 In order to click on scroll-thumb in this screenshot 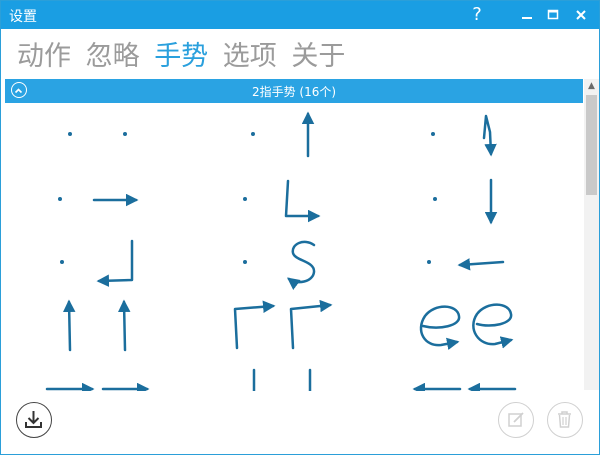, I will do `click(591, 145)`.